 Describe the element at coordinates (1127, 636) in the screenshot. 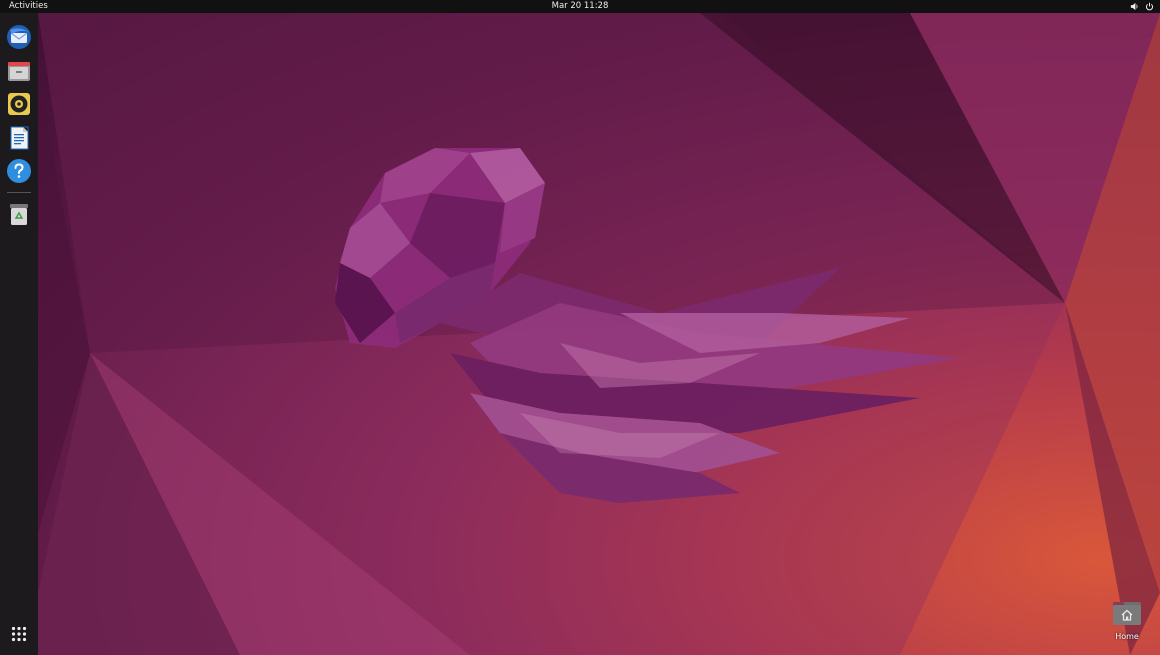

I see `desktop-home-label: Home` at that location.